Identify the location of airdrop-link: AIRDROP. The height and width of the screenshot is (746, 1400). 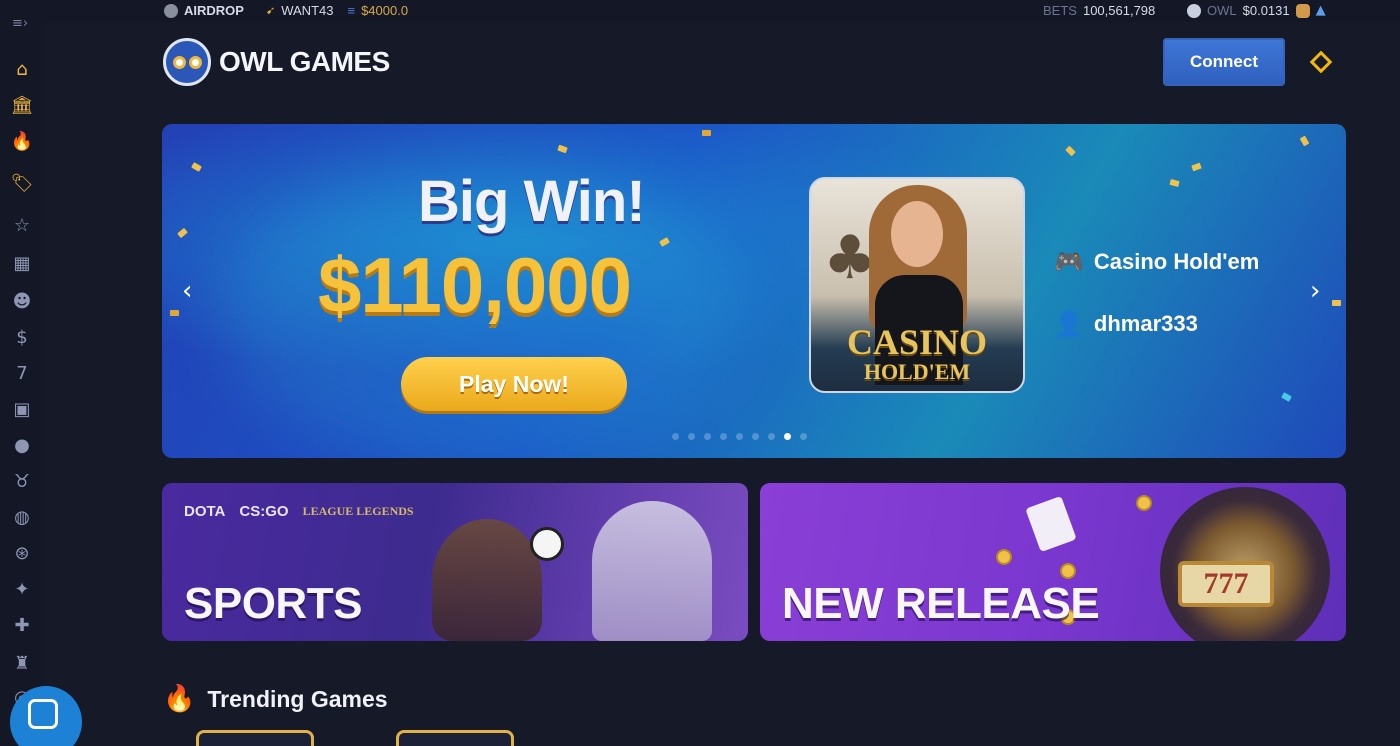
(204, 10).